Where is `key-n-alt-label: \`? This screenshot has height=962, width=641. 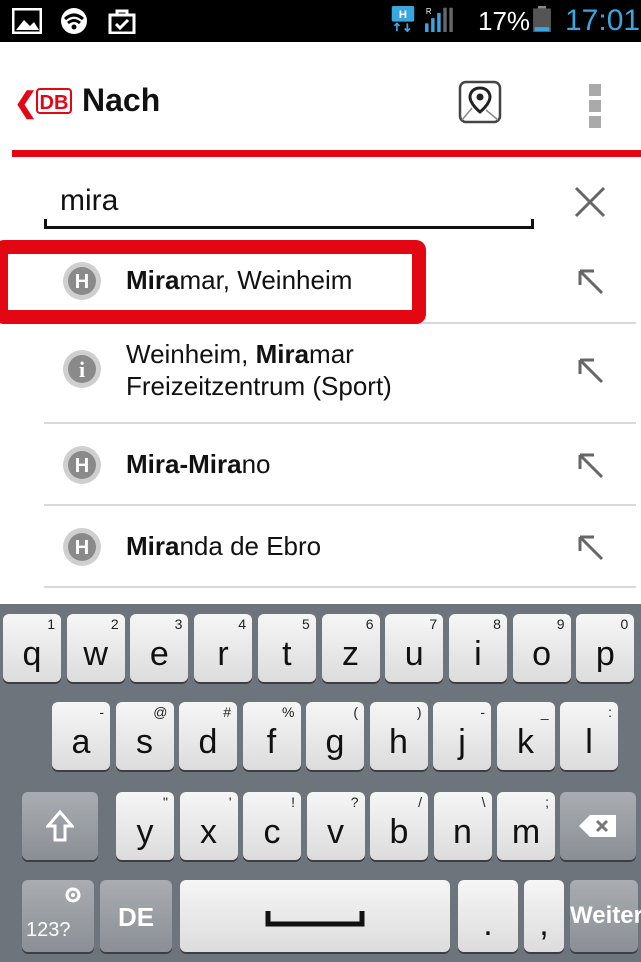
key-n-alt-label: \ is located at coordinates (483, 802).